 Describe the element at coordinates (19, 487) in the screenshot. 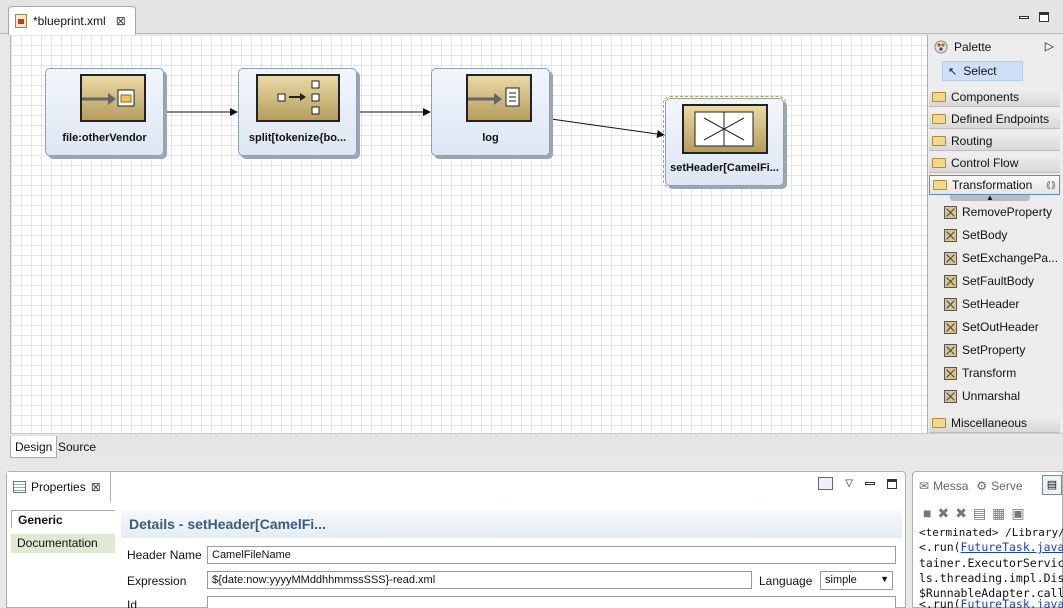

I see `properties-icon` at that location.